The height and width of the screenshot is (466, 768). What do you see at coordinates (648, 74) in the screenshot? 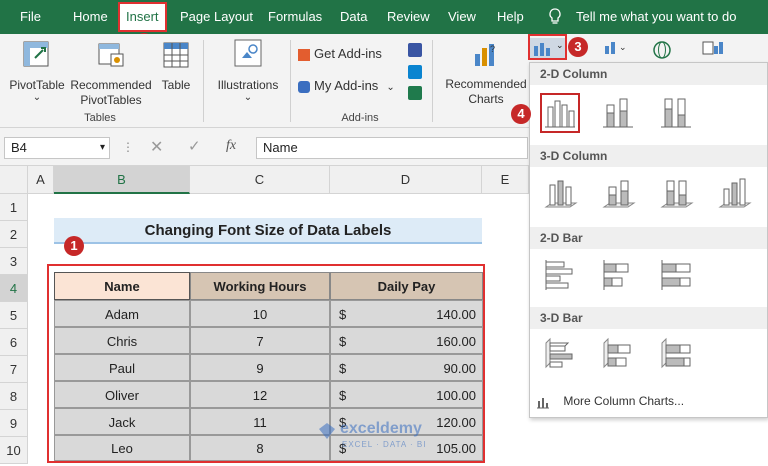
I see `section-2d-column: 2-D Column` at bounding box center [648, 74].